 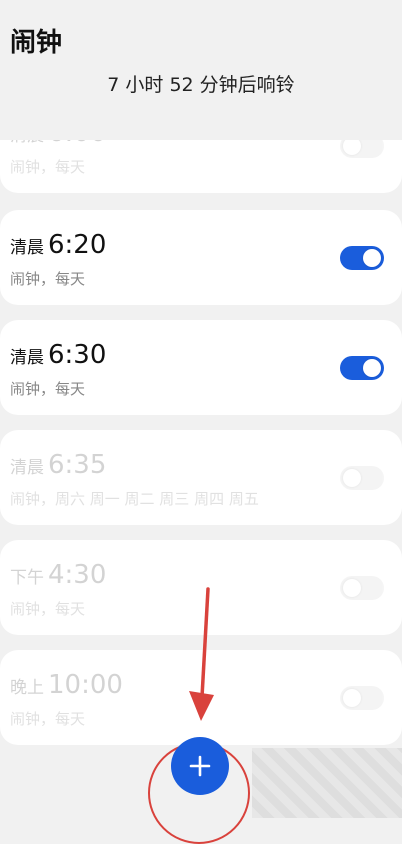 What do you see at coordinates (77, 575) in the screenshot?
I see `alarm-time: 4:30` at bounding box center [77, 575].